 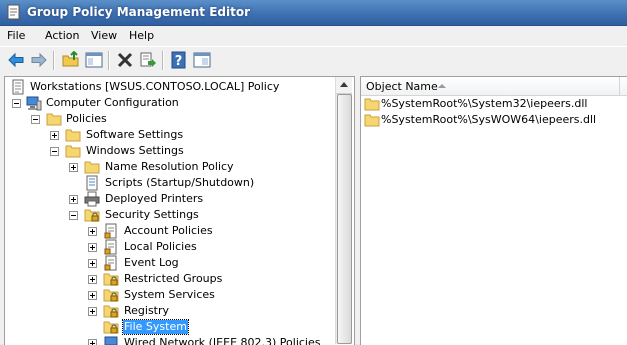 What do you see at coordinates (180, 182) in the screenshot?
I see `tree-node-label: Scripts (Startup/Shutdown)` at bounding box center [180, 182].